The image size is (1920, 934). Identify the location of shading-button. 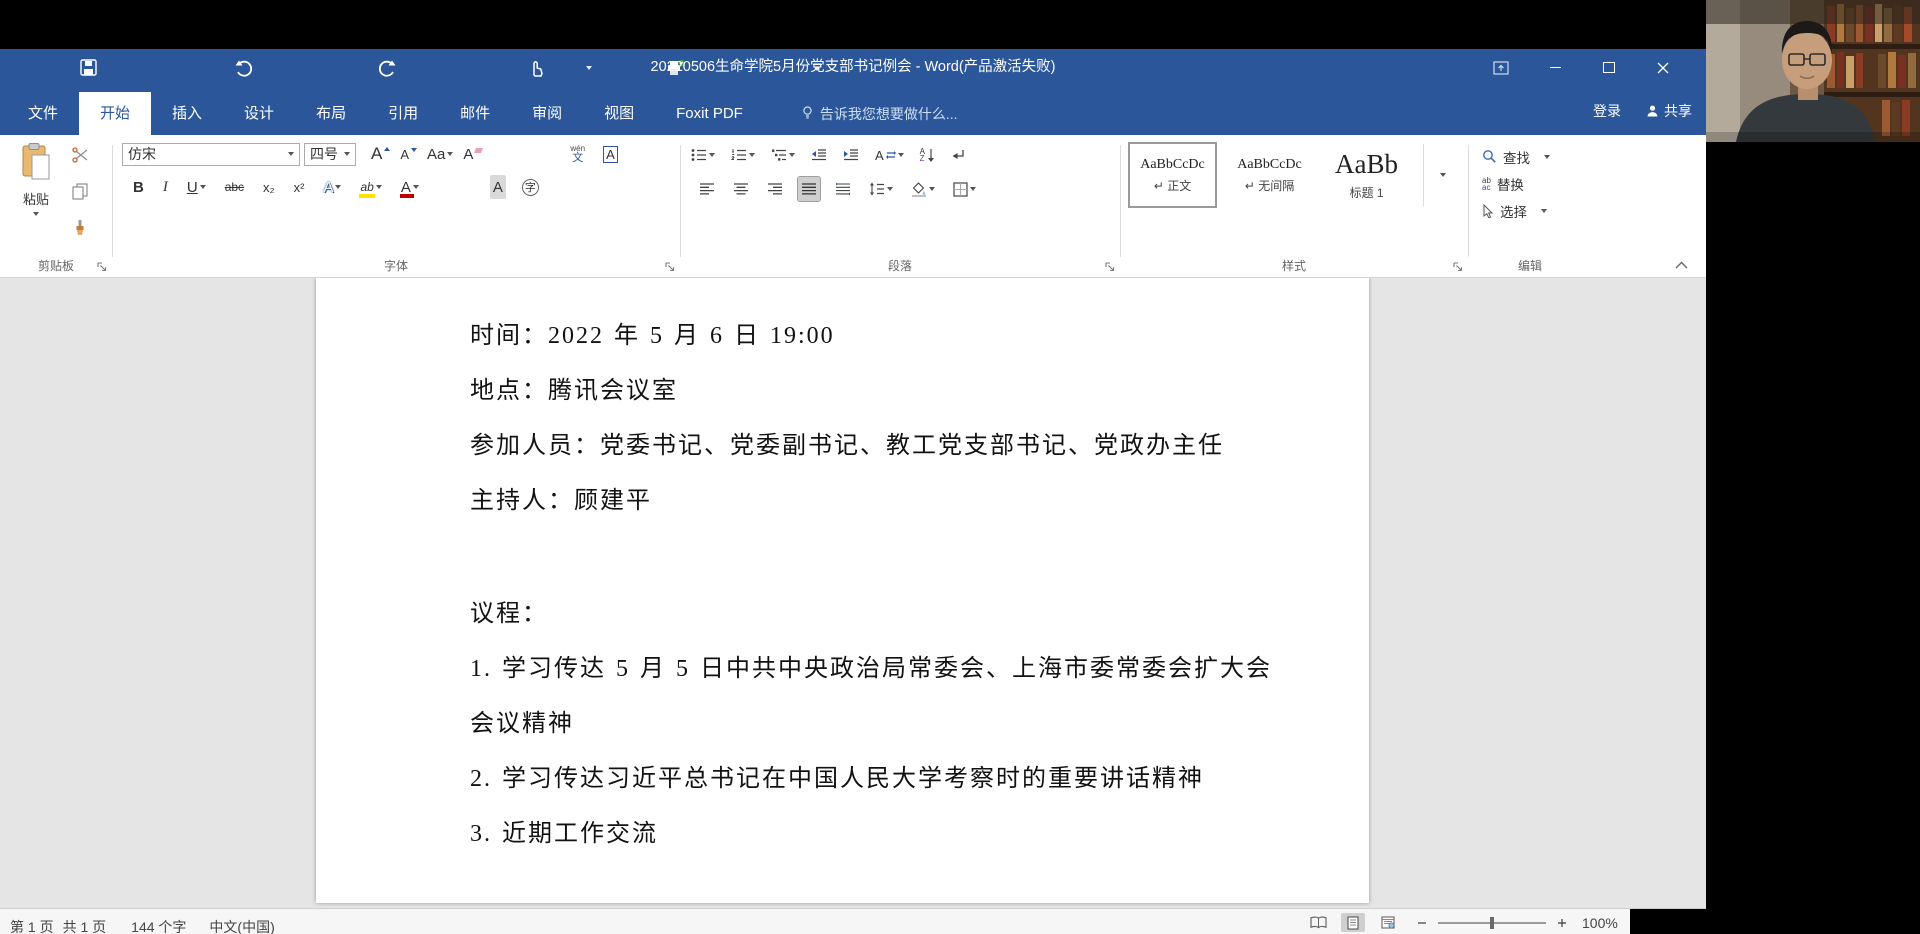
(923, 189).